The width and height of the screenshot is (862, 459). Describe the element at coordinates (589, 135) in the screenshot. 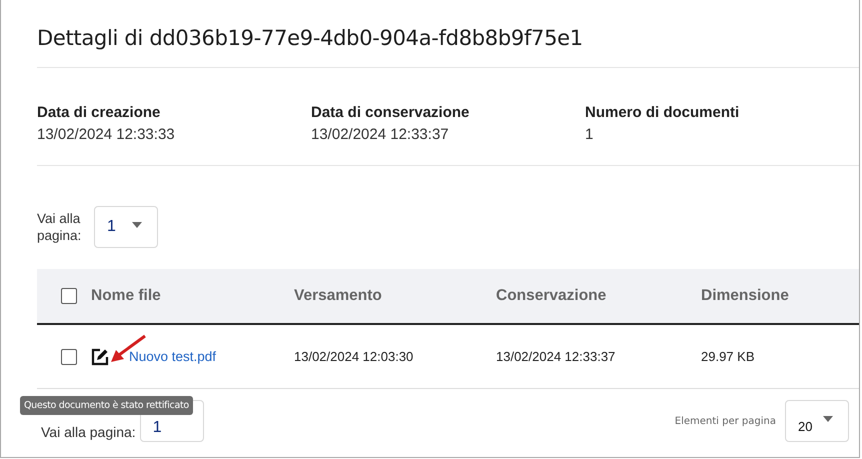

I see `detail-value: 1` at that location.